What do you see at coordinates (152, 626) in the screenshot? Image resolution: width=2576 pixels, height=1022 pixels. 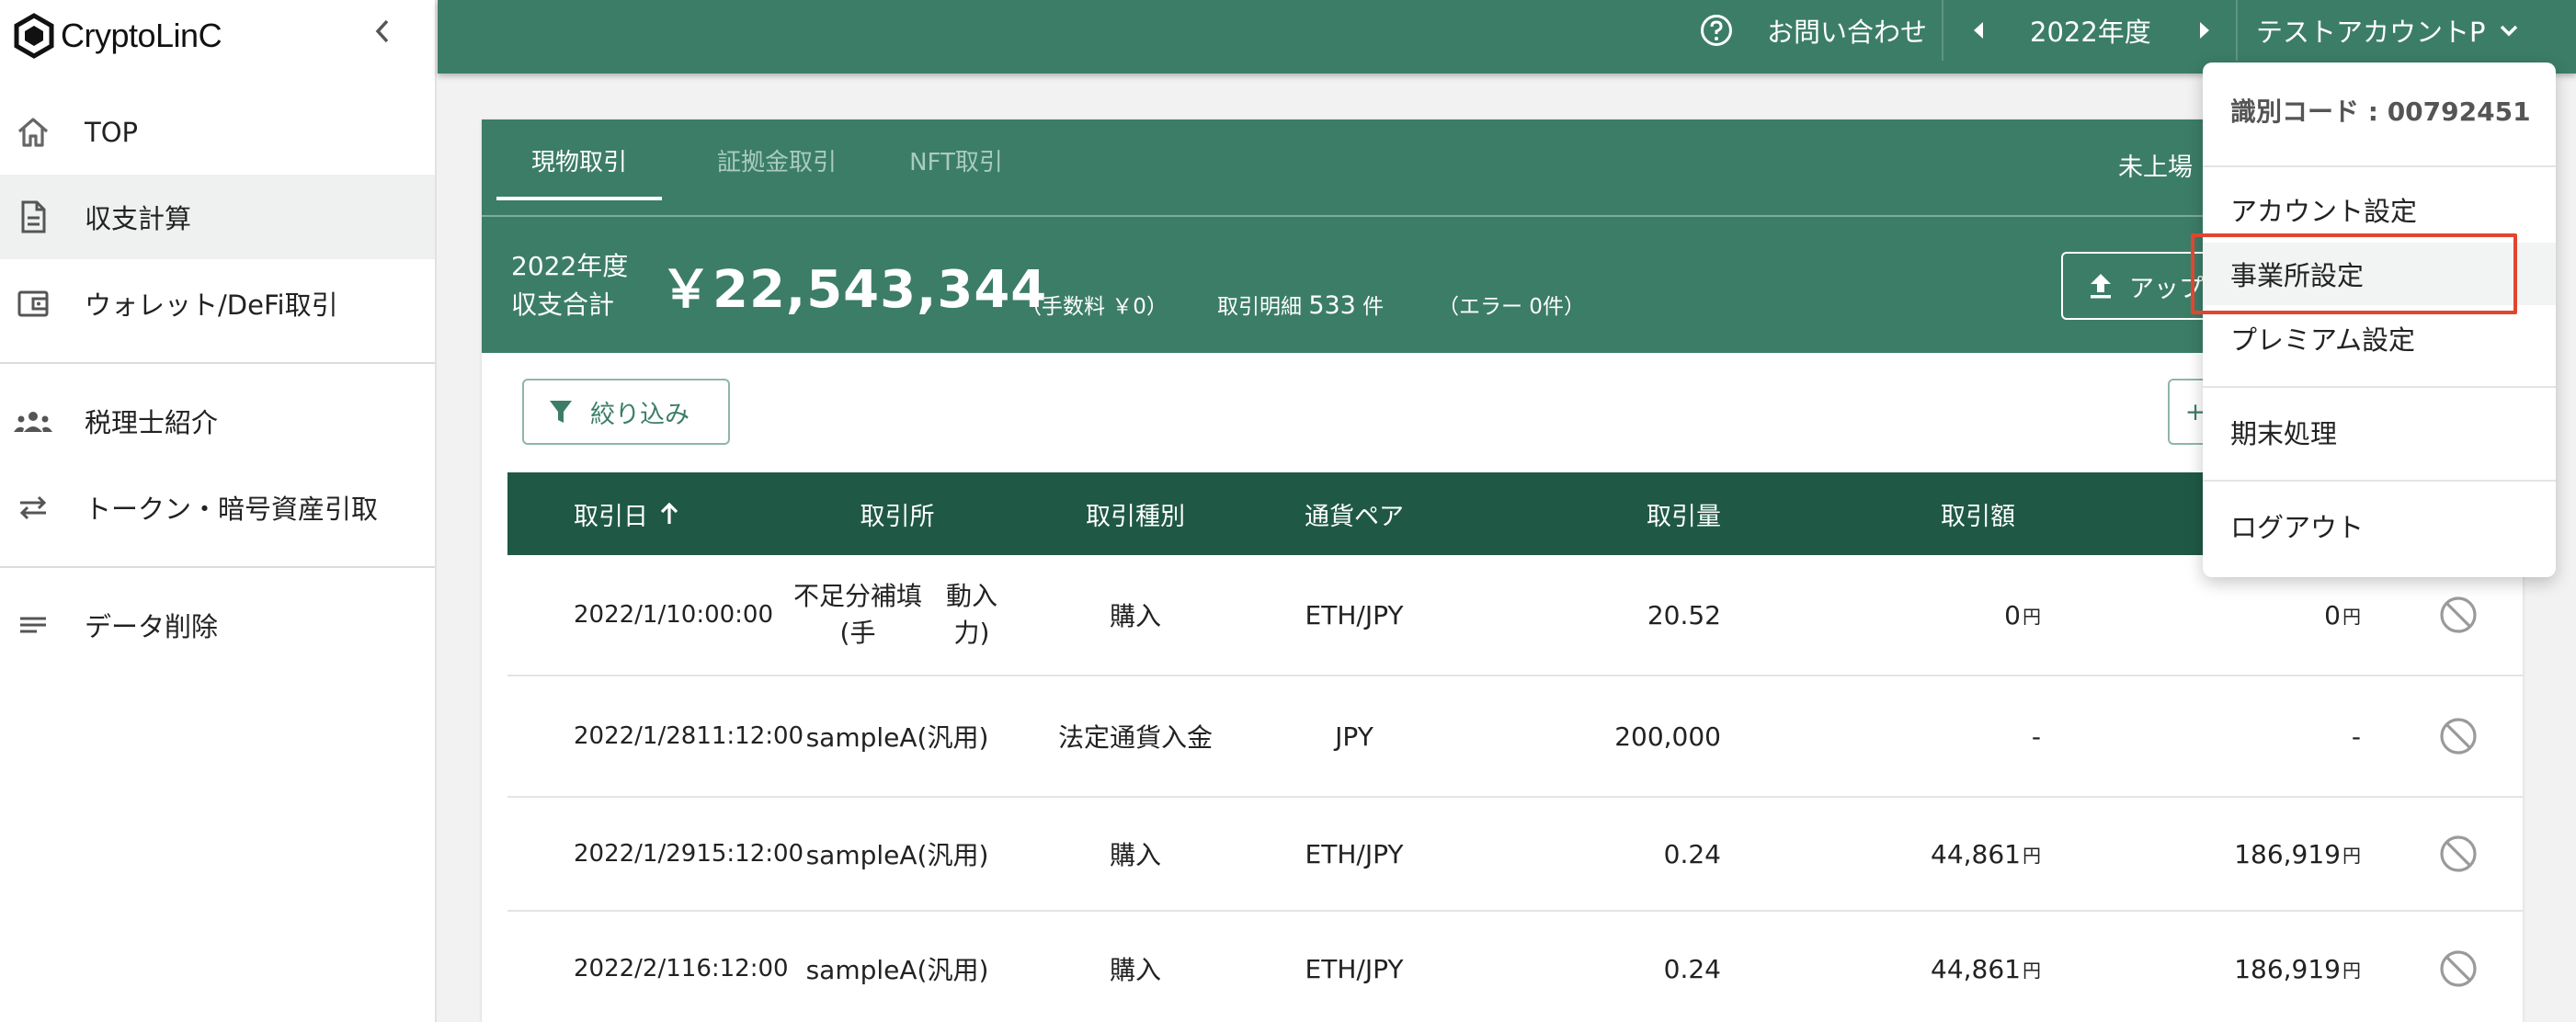 I see `sidebar-item-label: データ削除` at bounding box center [152, 626].